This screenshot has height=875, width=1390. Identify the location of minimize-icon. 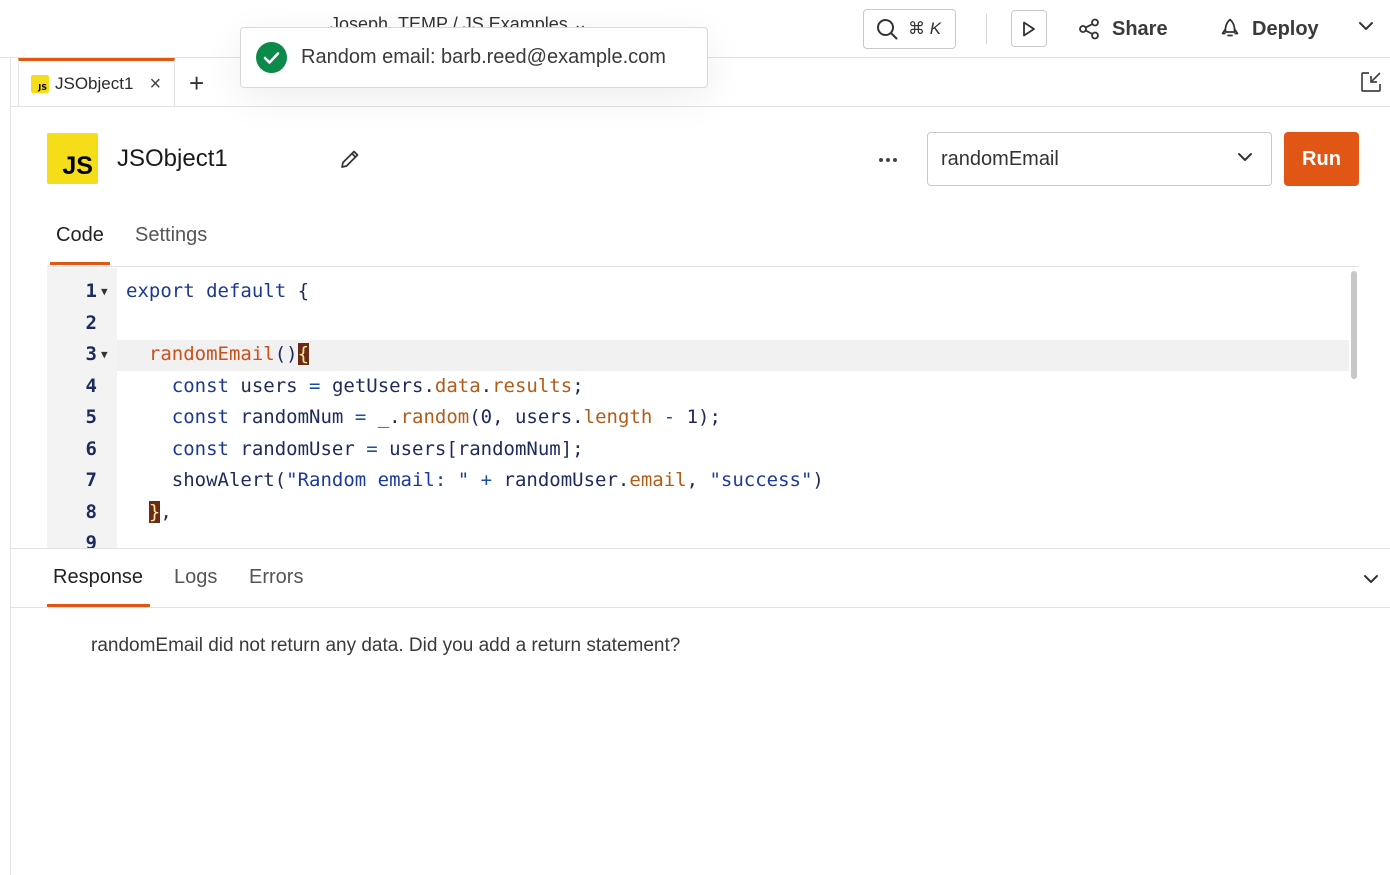
(1371, 82).